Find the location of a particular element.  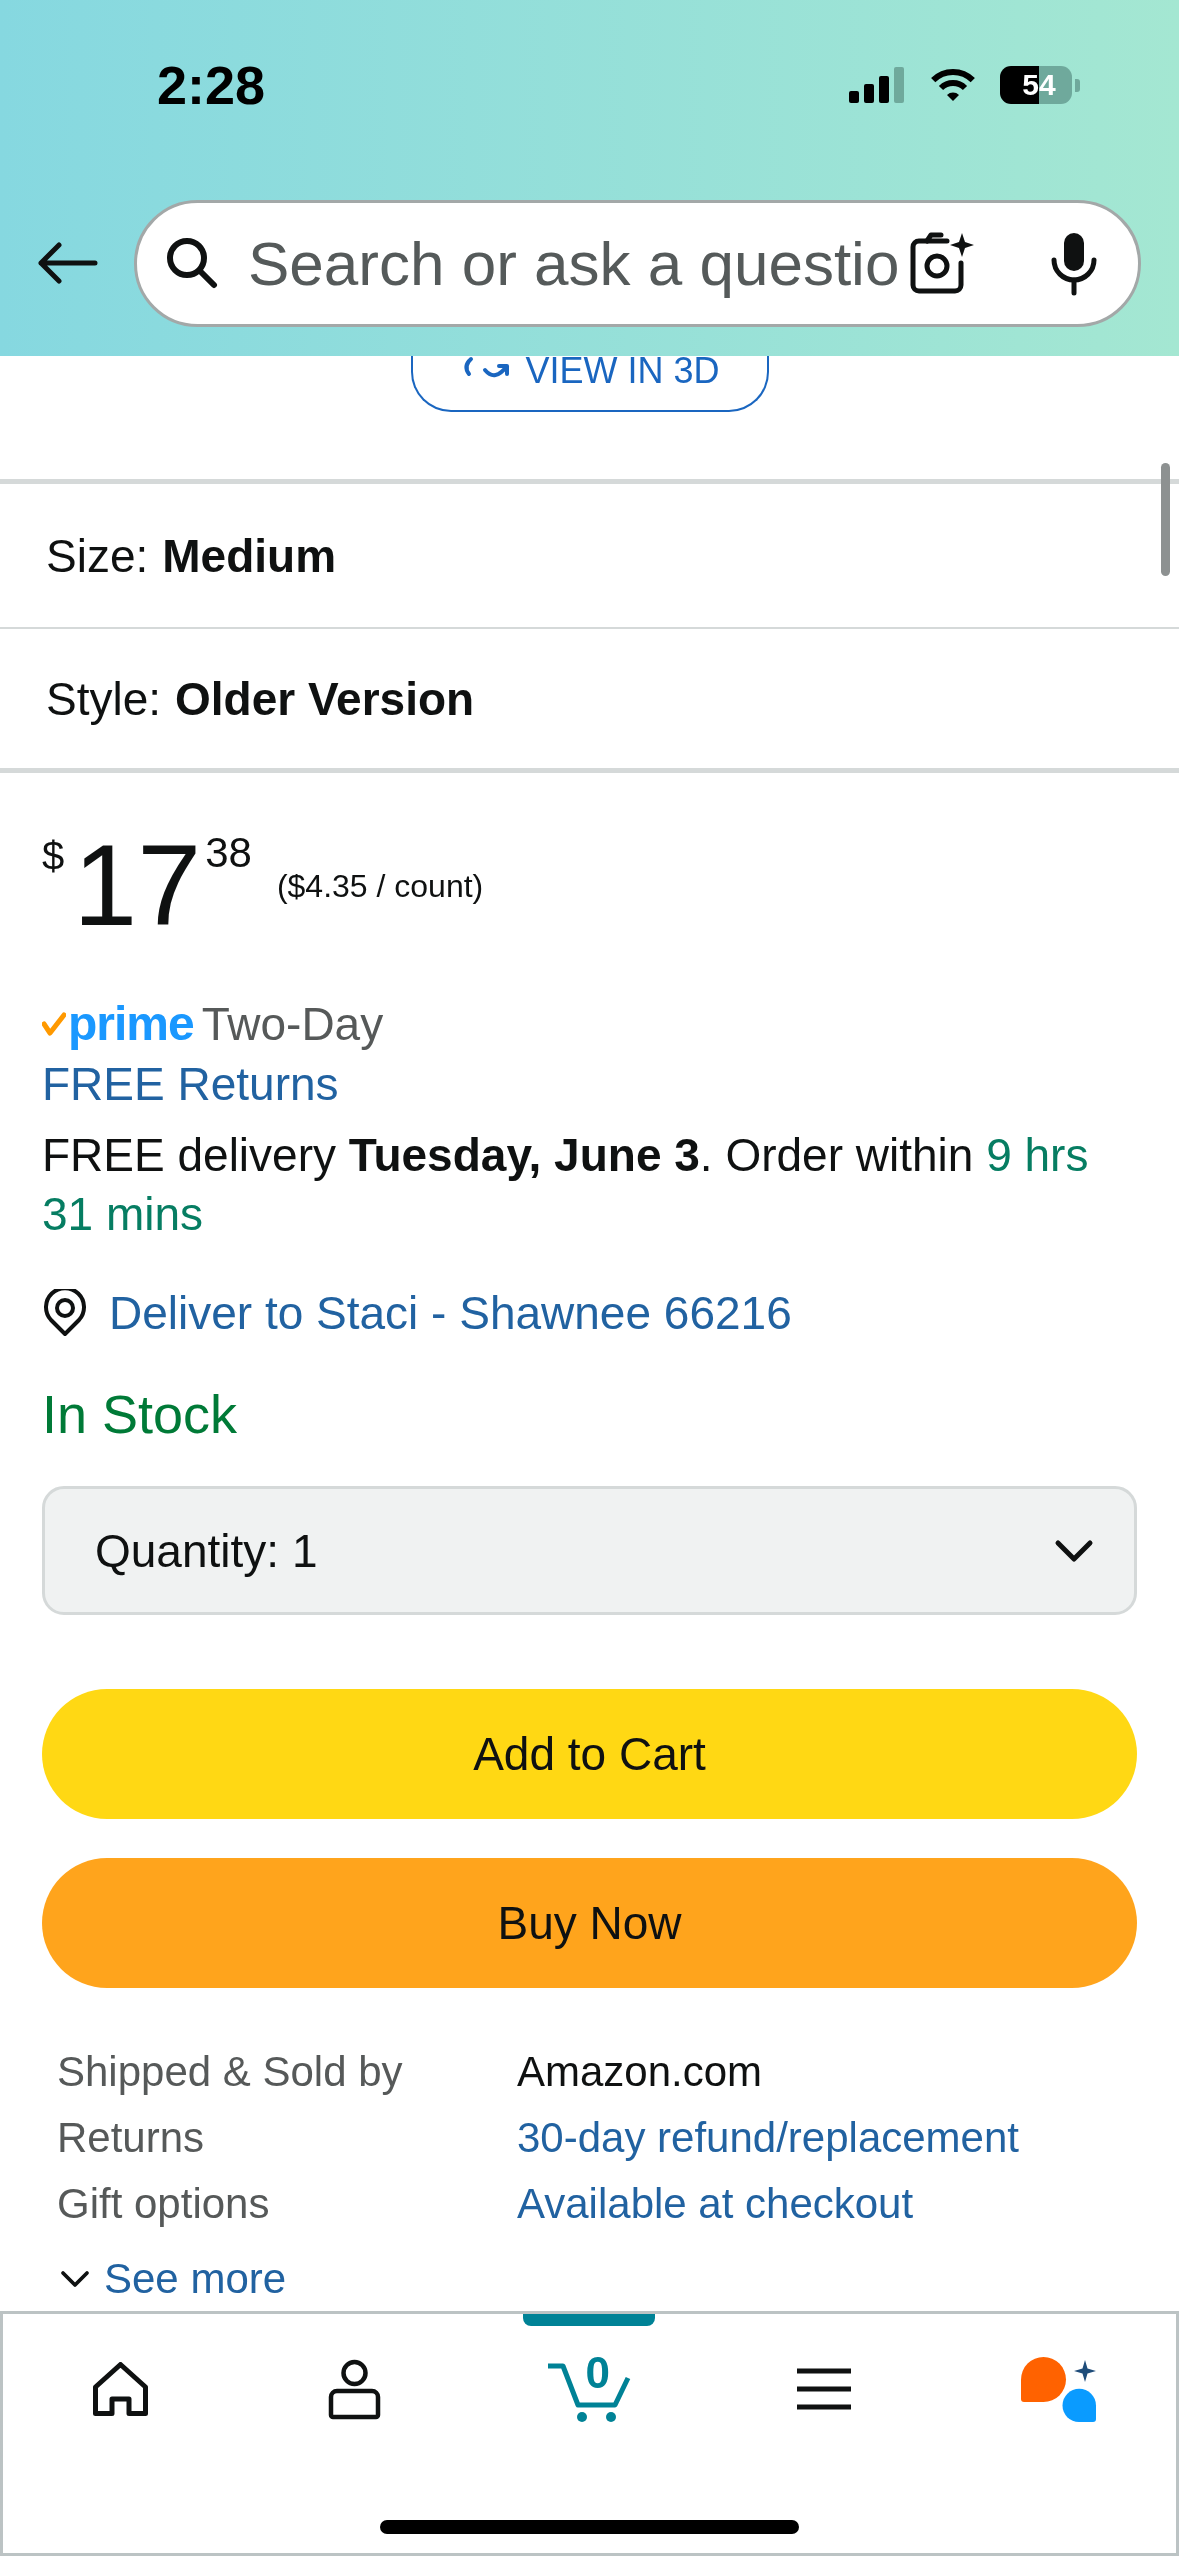

detail-link: 30-day refund/replacement is located at coordinates (768, 2138).